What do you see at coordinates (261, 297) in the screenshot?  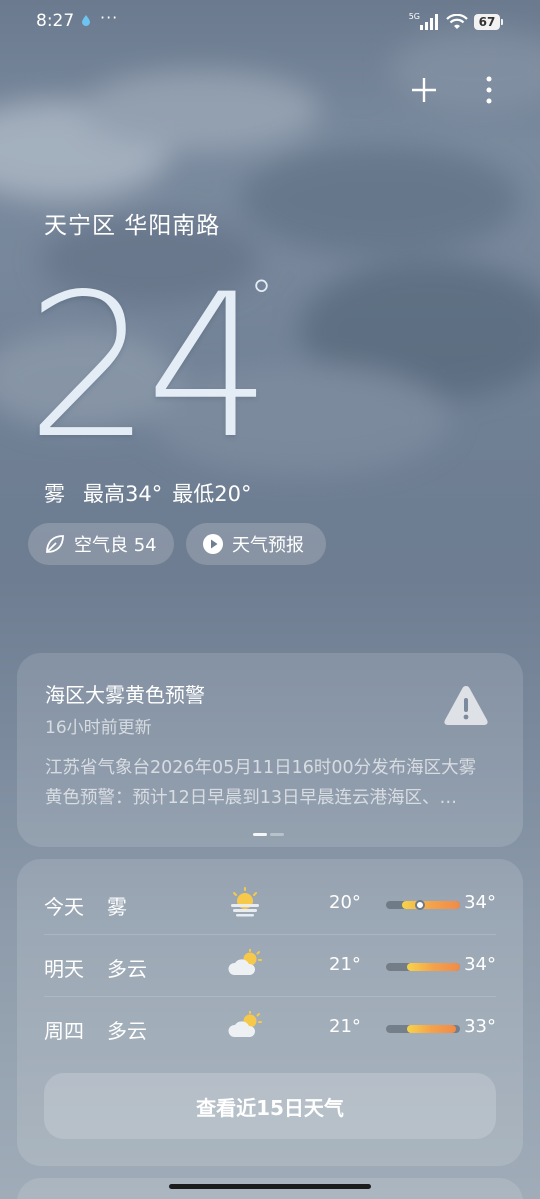 I see `degree-symbol: °` at bounding box center [261, 297].